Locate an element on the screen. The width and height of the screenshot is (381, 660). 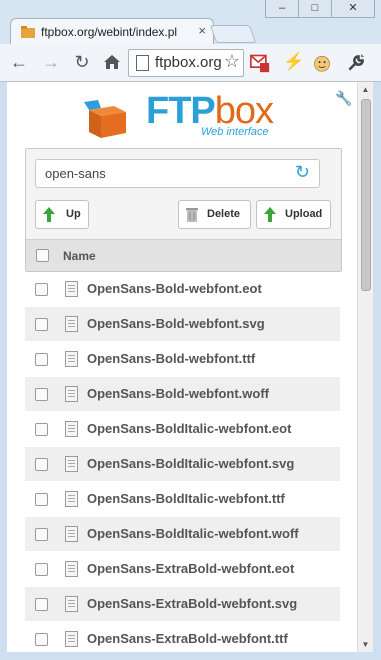
file-row: OpenSans-ExtraBold-webfont.svg is located at coordinates (182, 604).